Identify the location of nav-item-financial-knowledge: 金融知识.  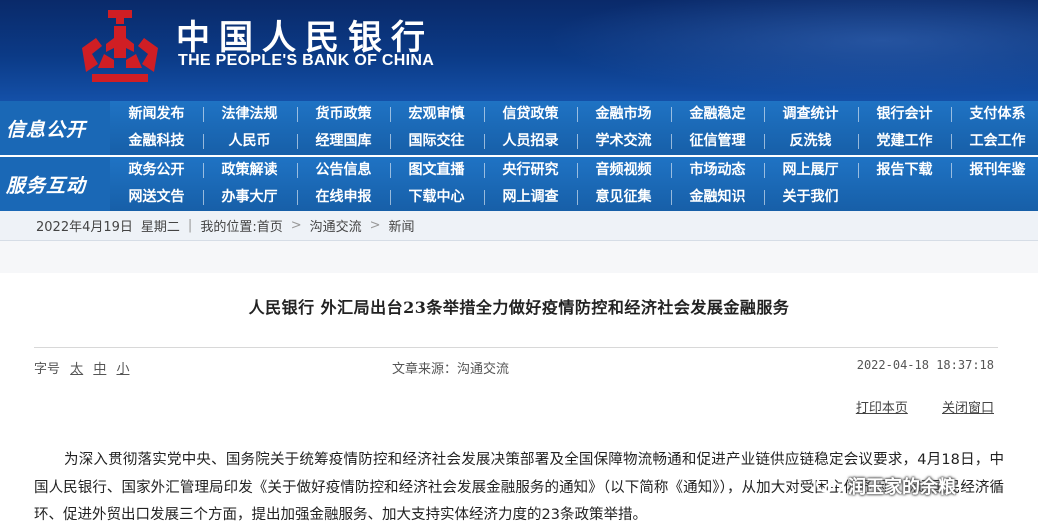
(717, 197).